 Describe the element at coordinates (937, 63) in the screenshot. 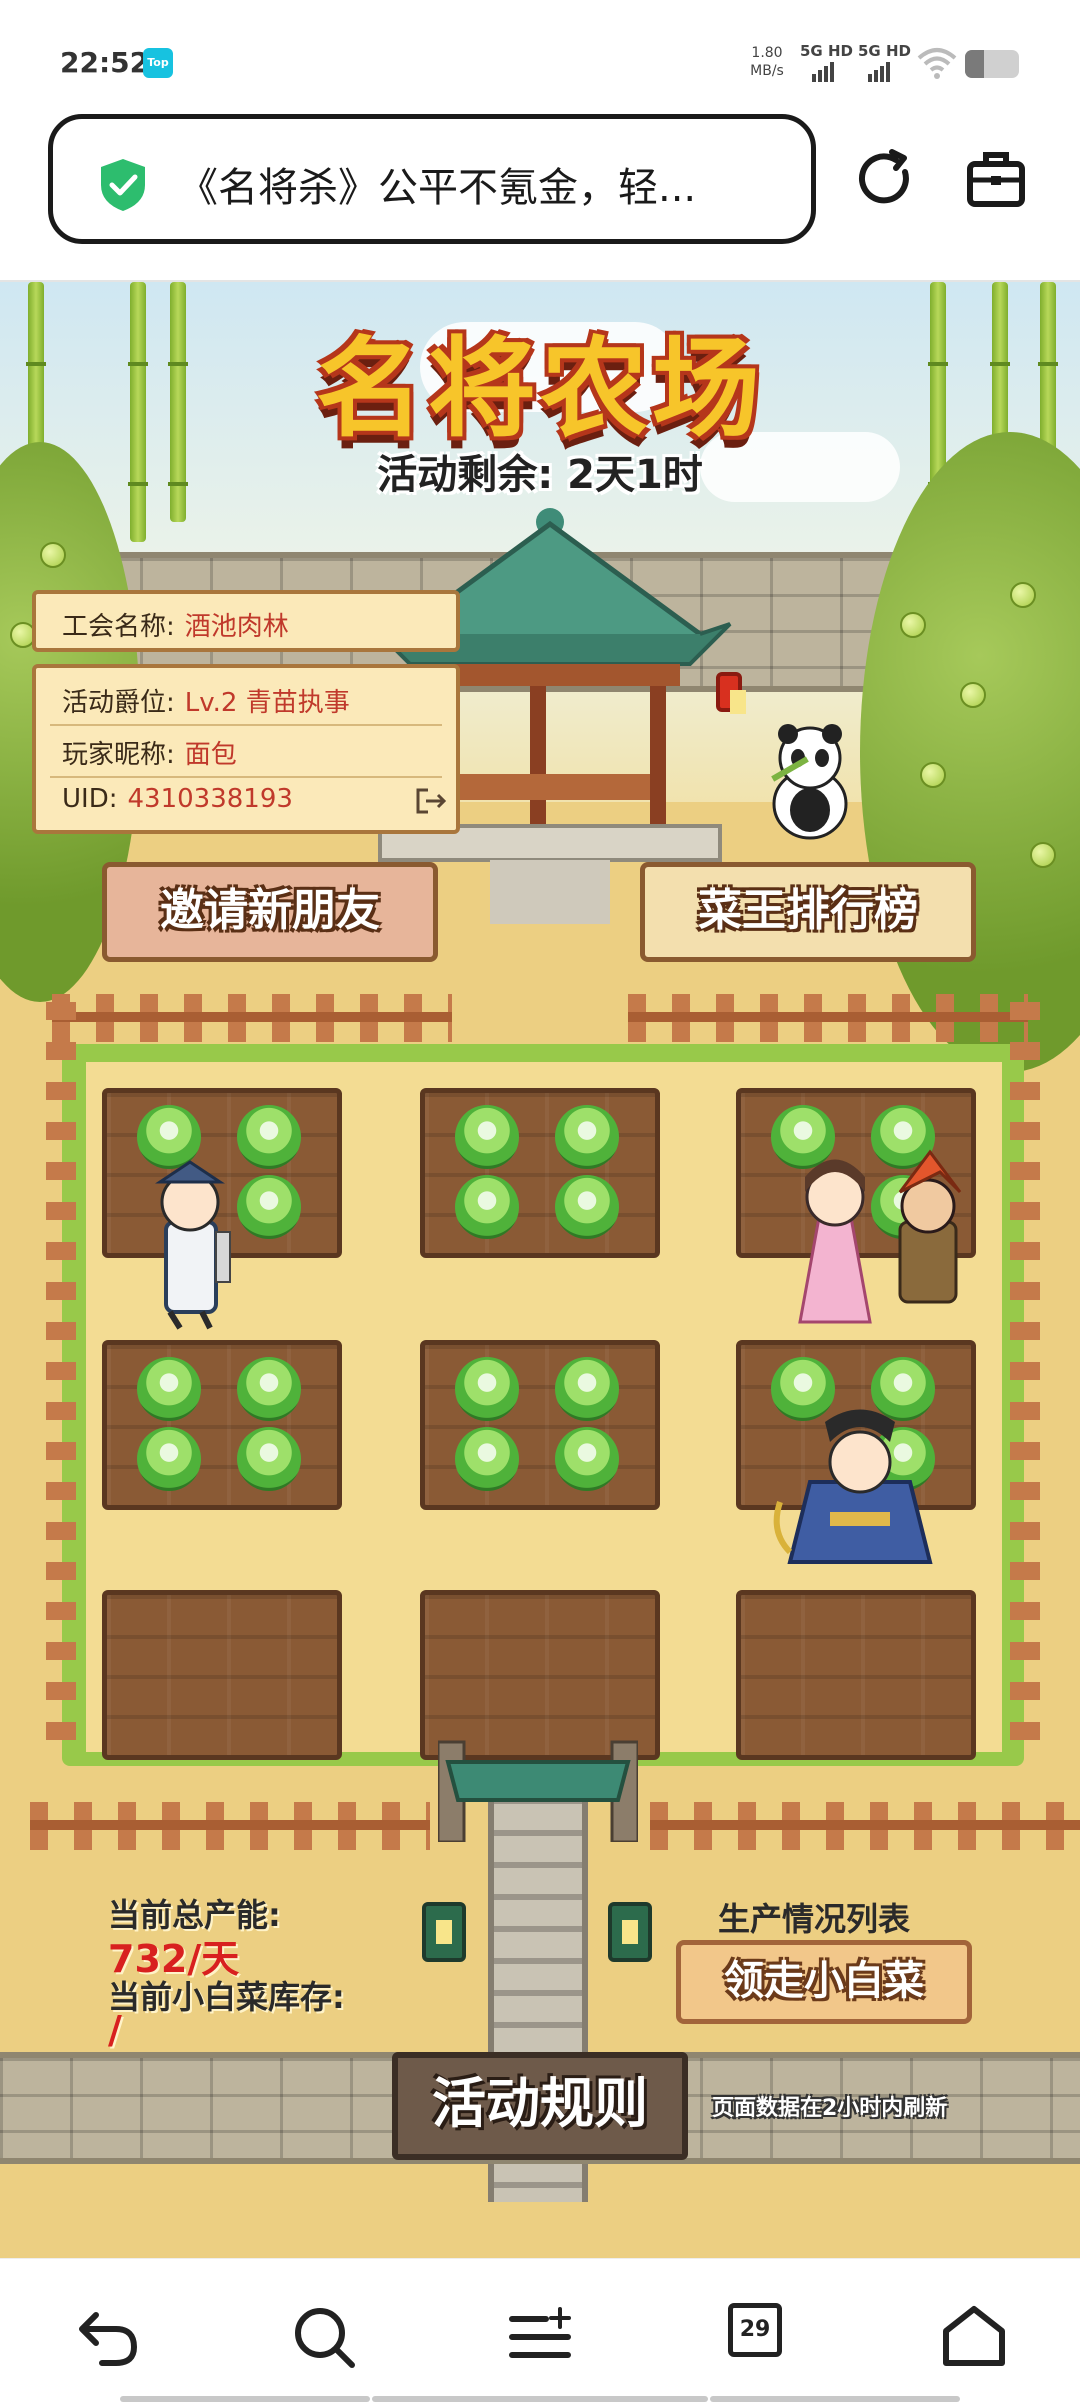

I see `wifi-icon` at that location.